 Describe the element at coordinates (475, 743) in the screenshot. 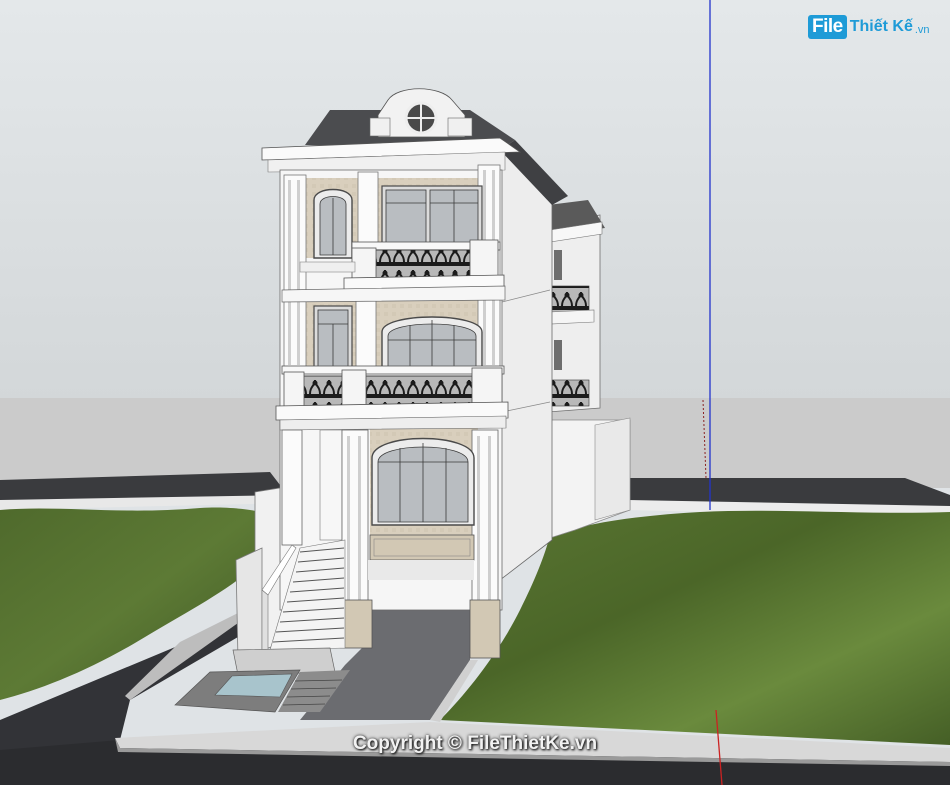

I see `copyright-watermark: Copyright © FileThietKe.vn` at that location.